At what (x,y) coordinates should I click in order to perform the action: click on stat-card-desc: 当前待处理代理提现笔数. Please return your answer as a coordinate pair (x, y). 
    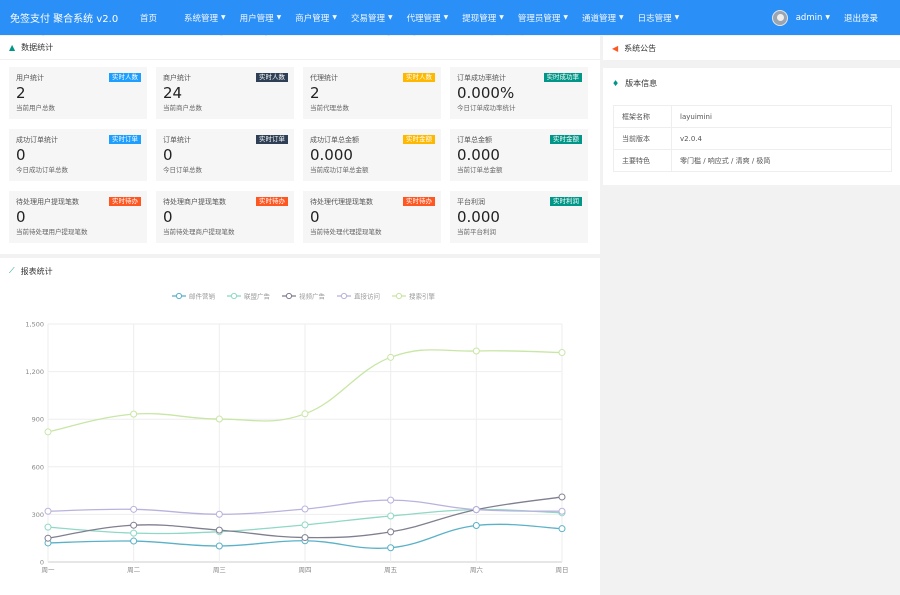
    Looking at the image, I should click on (346, 232).